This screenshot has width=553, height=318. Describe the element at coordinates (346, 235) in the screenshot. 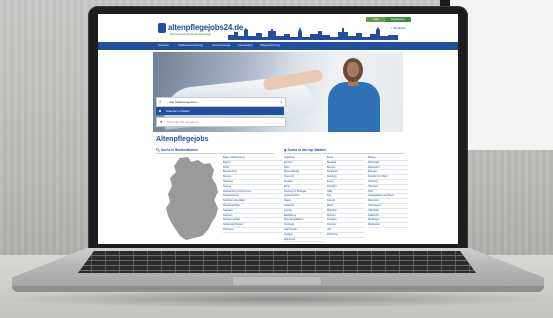

I see `city-link: Würzburg` at that location.